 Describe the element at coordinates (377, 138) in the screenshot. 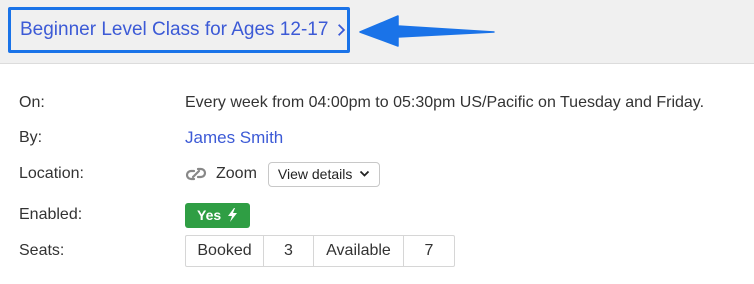

I see `by-row: By: James Smith` at that location.